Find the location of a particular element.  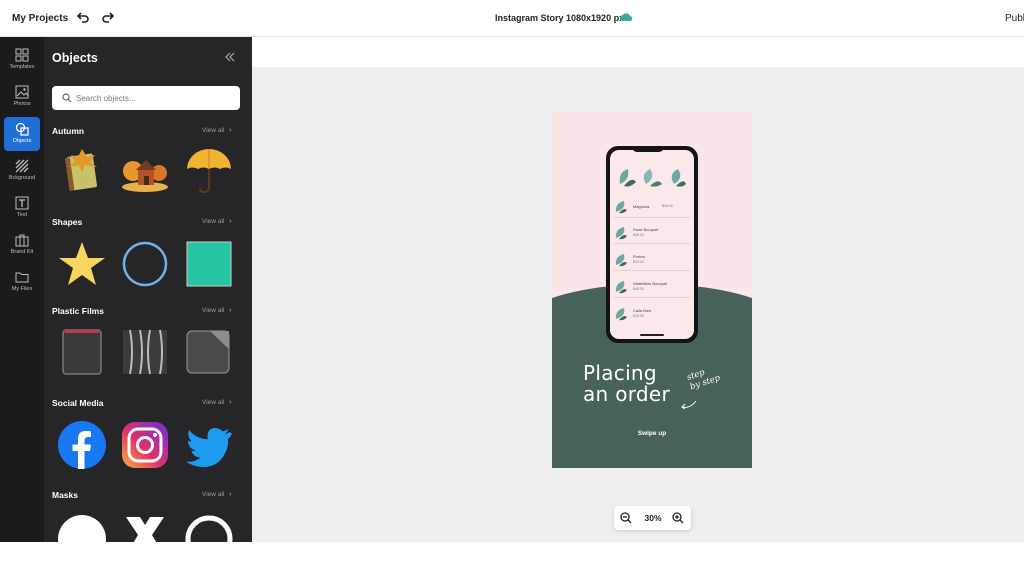

rail-item-text: Text is located at coordinates (22, 208).